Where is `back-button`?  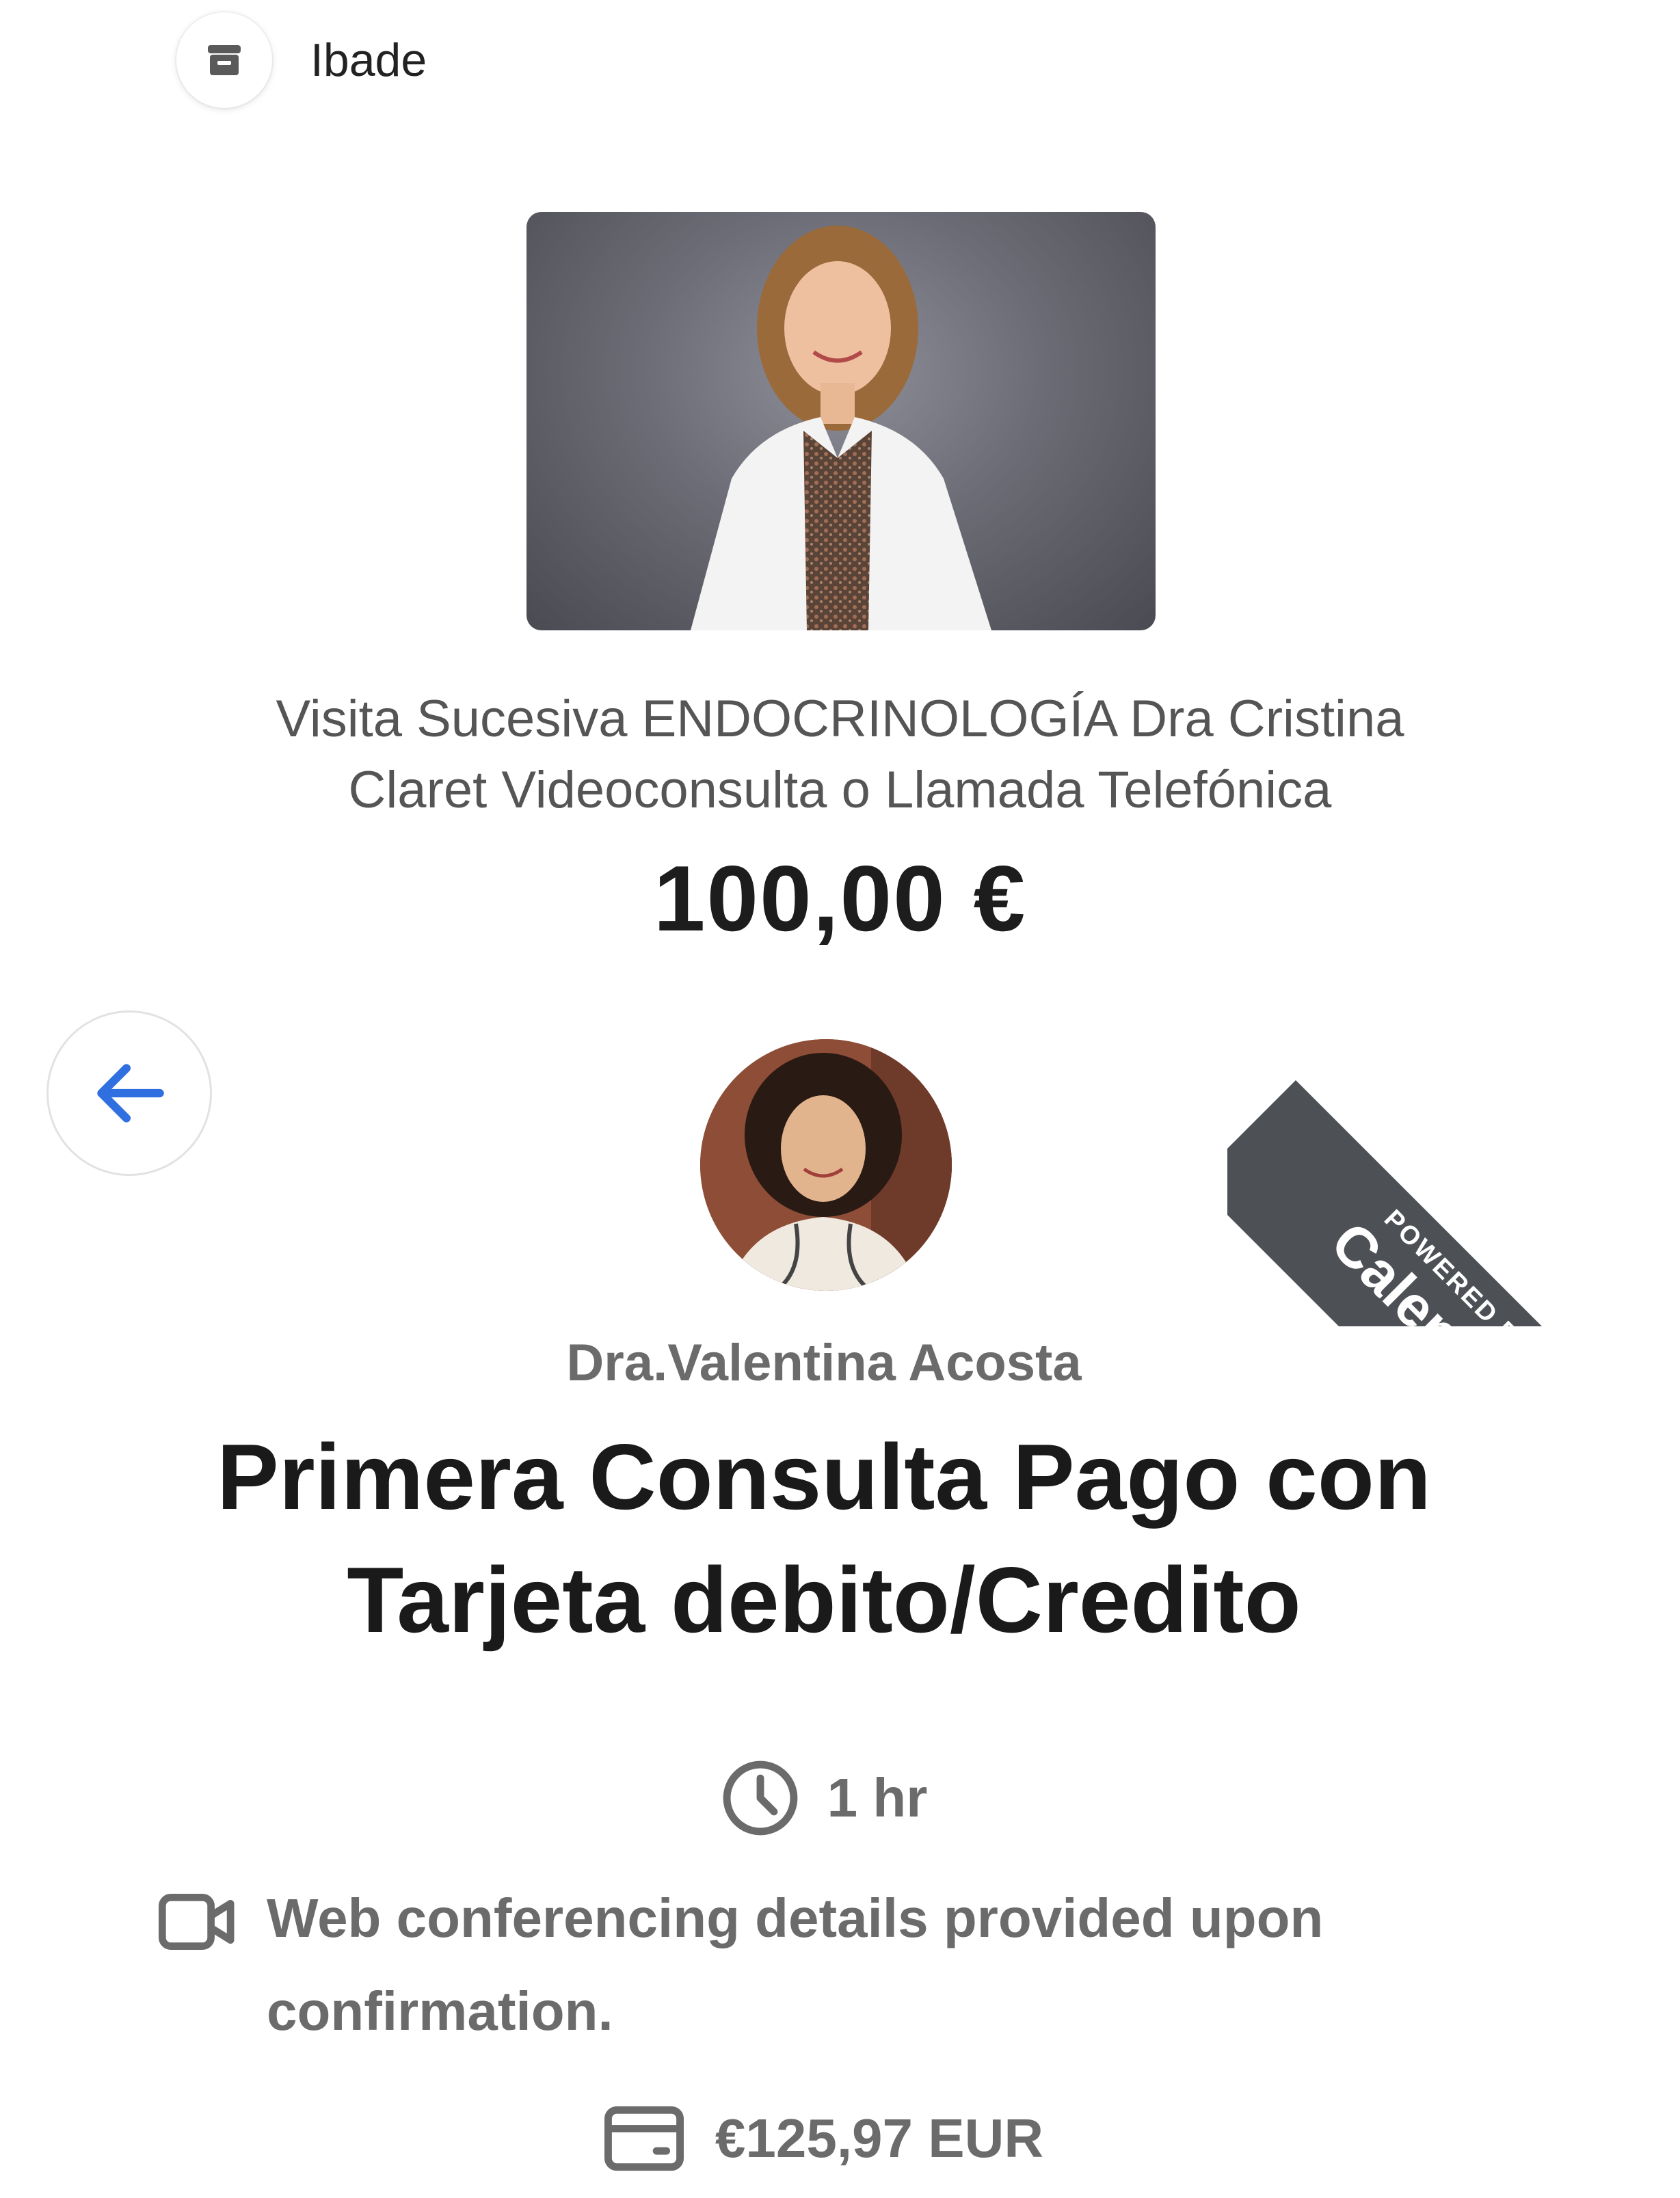
back-button is located at coordinates (129, 1093).